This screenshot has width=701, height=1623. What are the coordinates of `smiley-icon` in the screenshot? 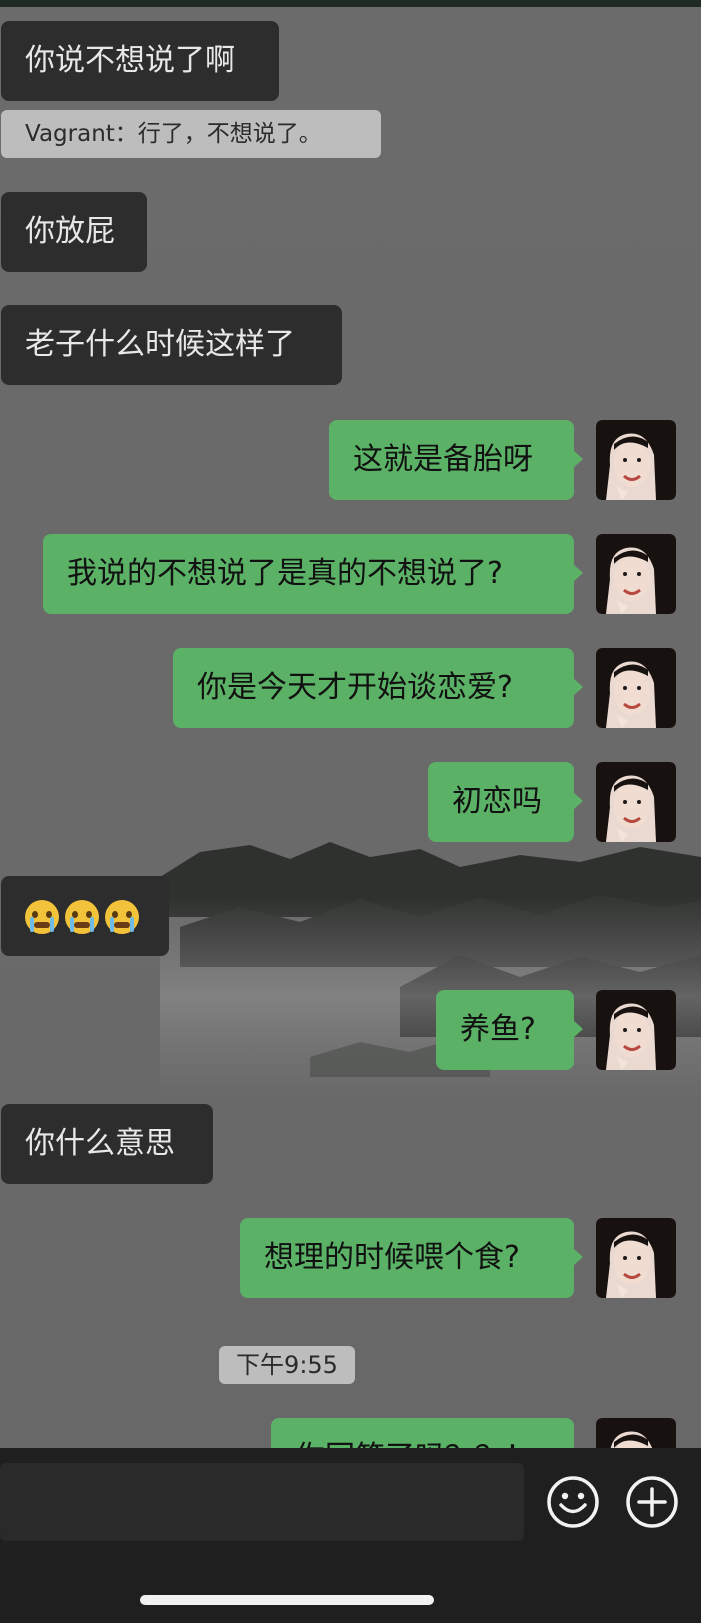 It's located at (573, 1502).